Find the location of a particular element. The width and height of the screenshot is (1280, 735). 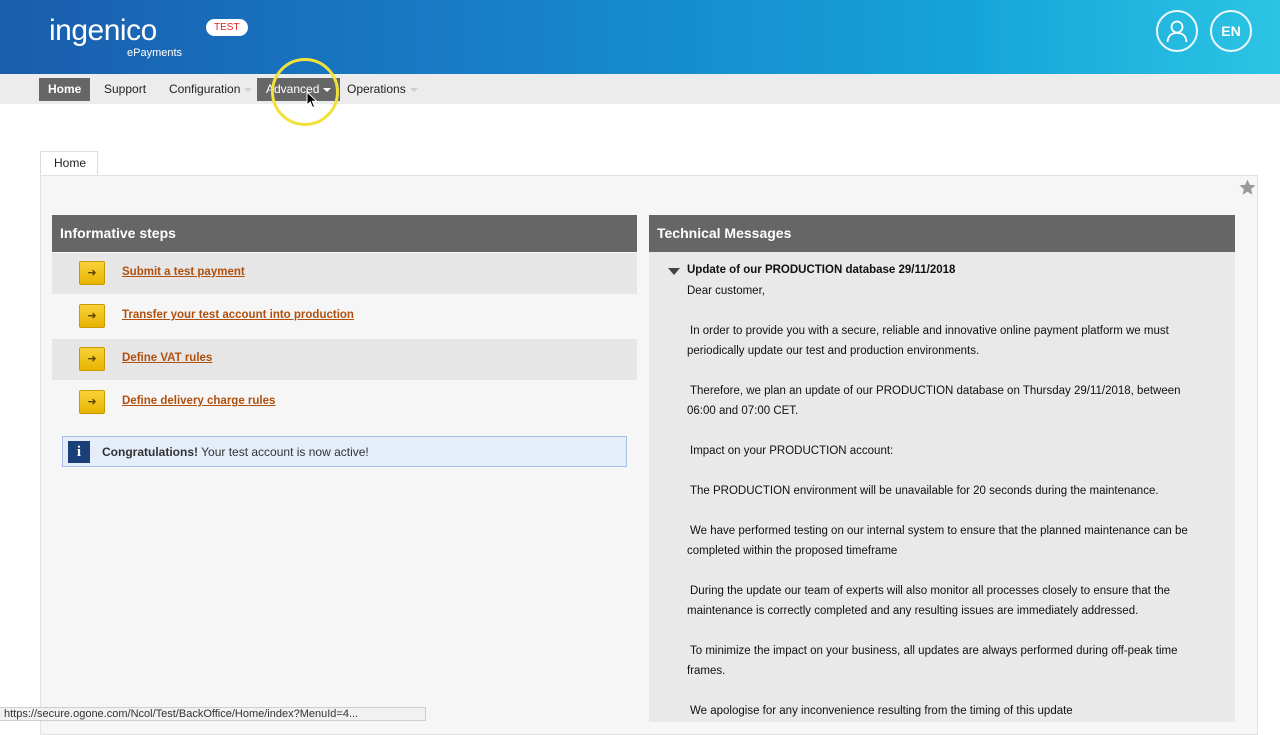

info-icon: i is located at coordinates (79, 452).